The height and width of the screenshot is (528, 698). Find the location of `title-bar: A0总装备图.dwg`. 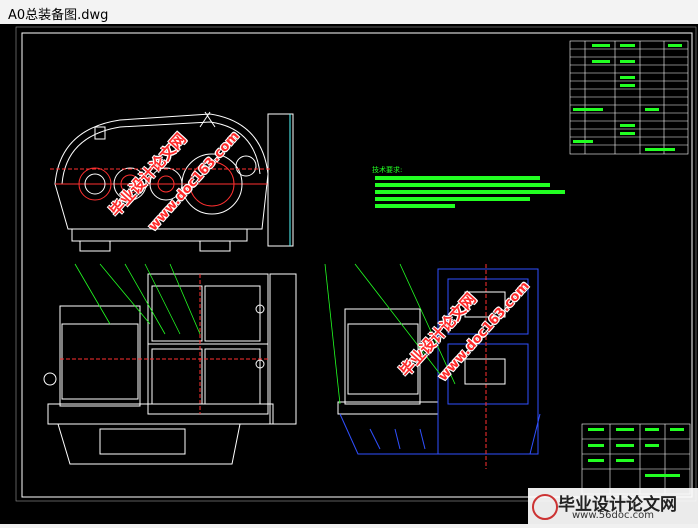

title-bar: A0总装备图.dwg is located at coordinates (349, 12).